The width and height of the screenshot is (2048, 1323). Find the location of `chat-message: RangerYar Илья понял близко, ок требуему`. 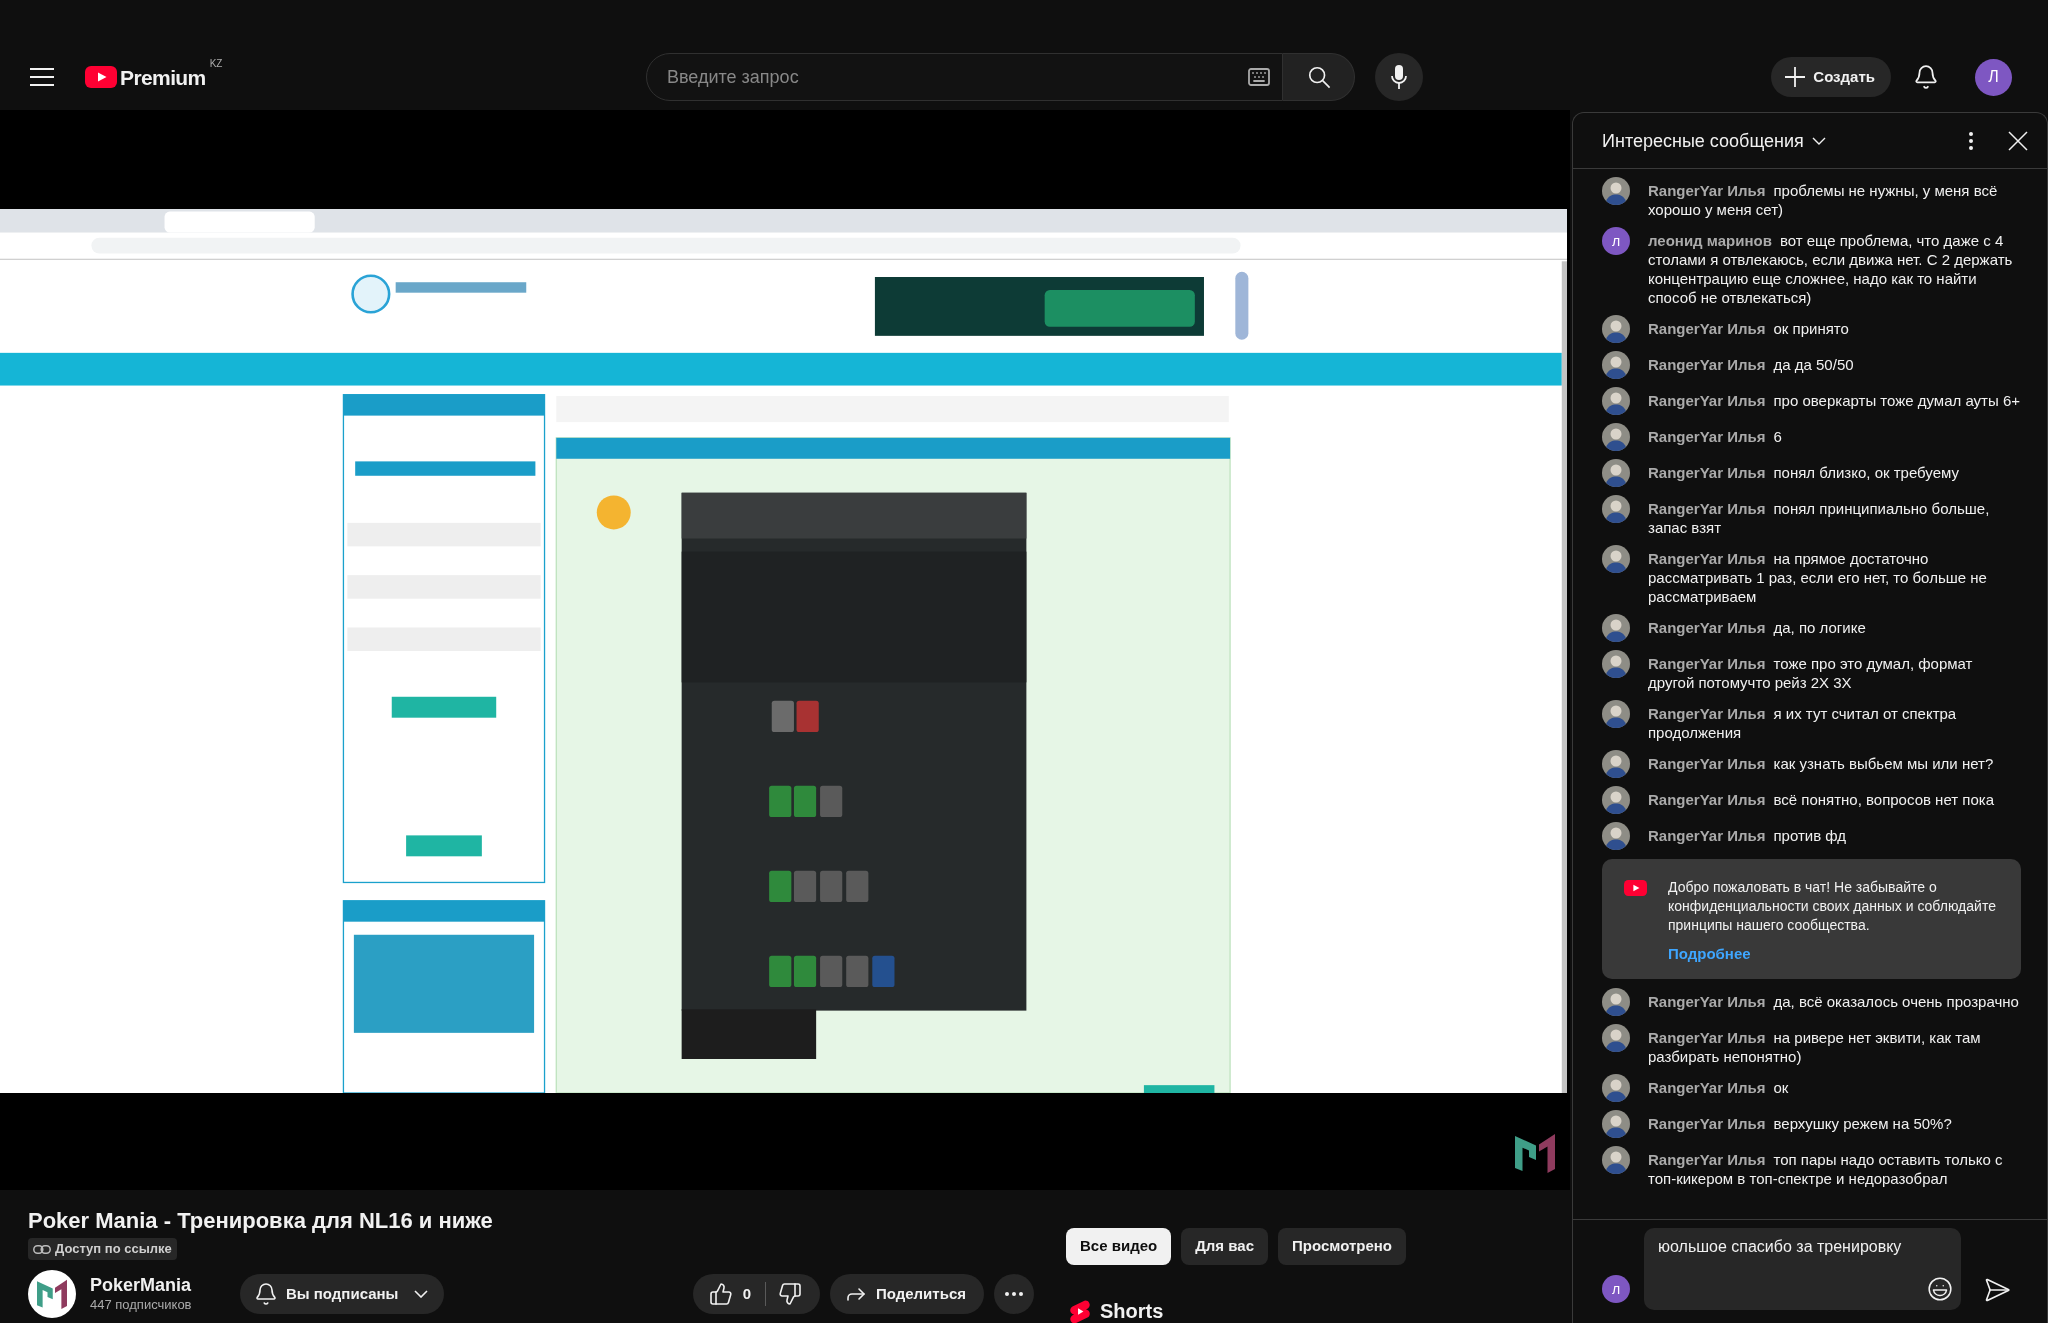

chat-message: RangerYar Илья понял близко, ок требуему is located at coordinates (1804, 472).